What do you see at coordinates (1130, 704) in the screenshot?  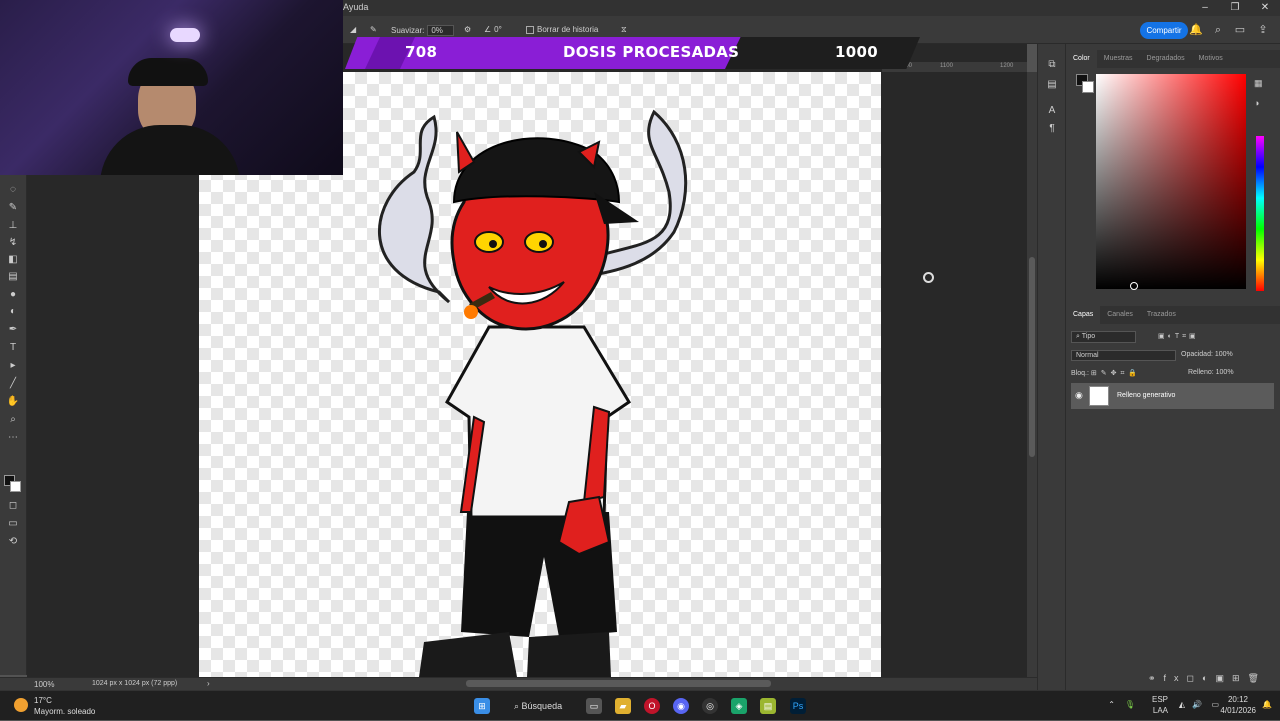 I see `microphone-icon: 🎙` at bounding box center [1130, 704].